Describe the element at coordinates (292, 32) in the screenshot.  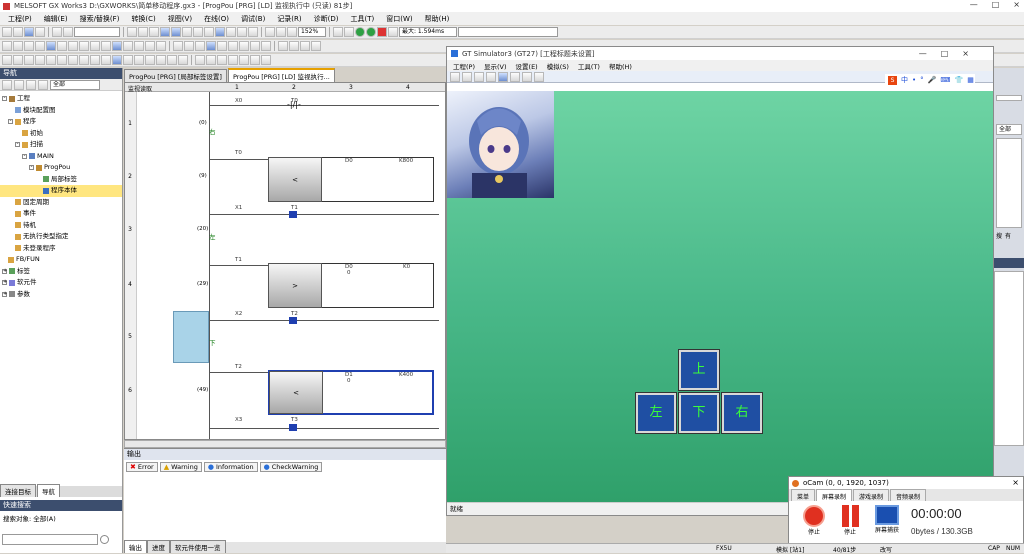
I see `fit-icon` at that location.